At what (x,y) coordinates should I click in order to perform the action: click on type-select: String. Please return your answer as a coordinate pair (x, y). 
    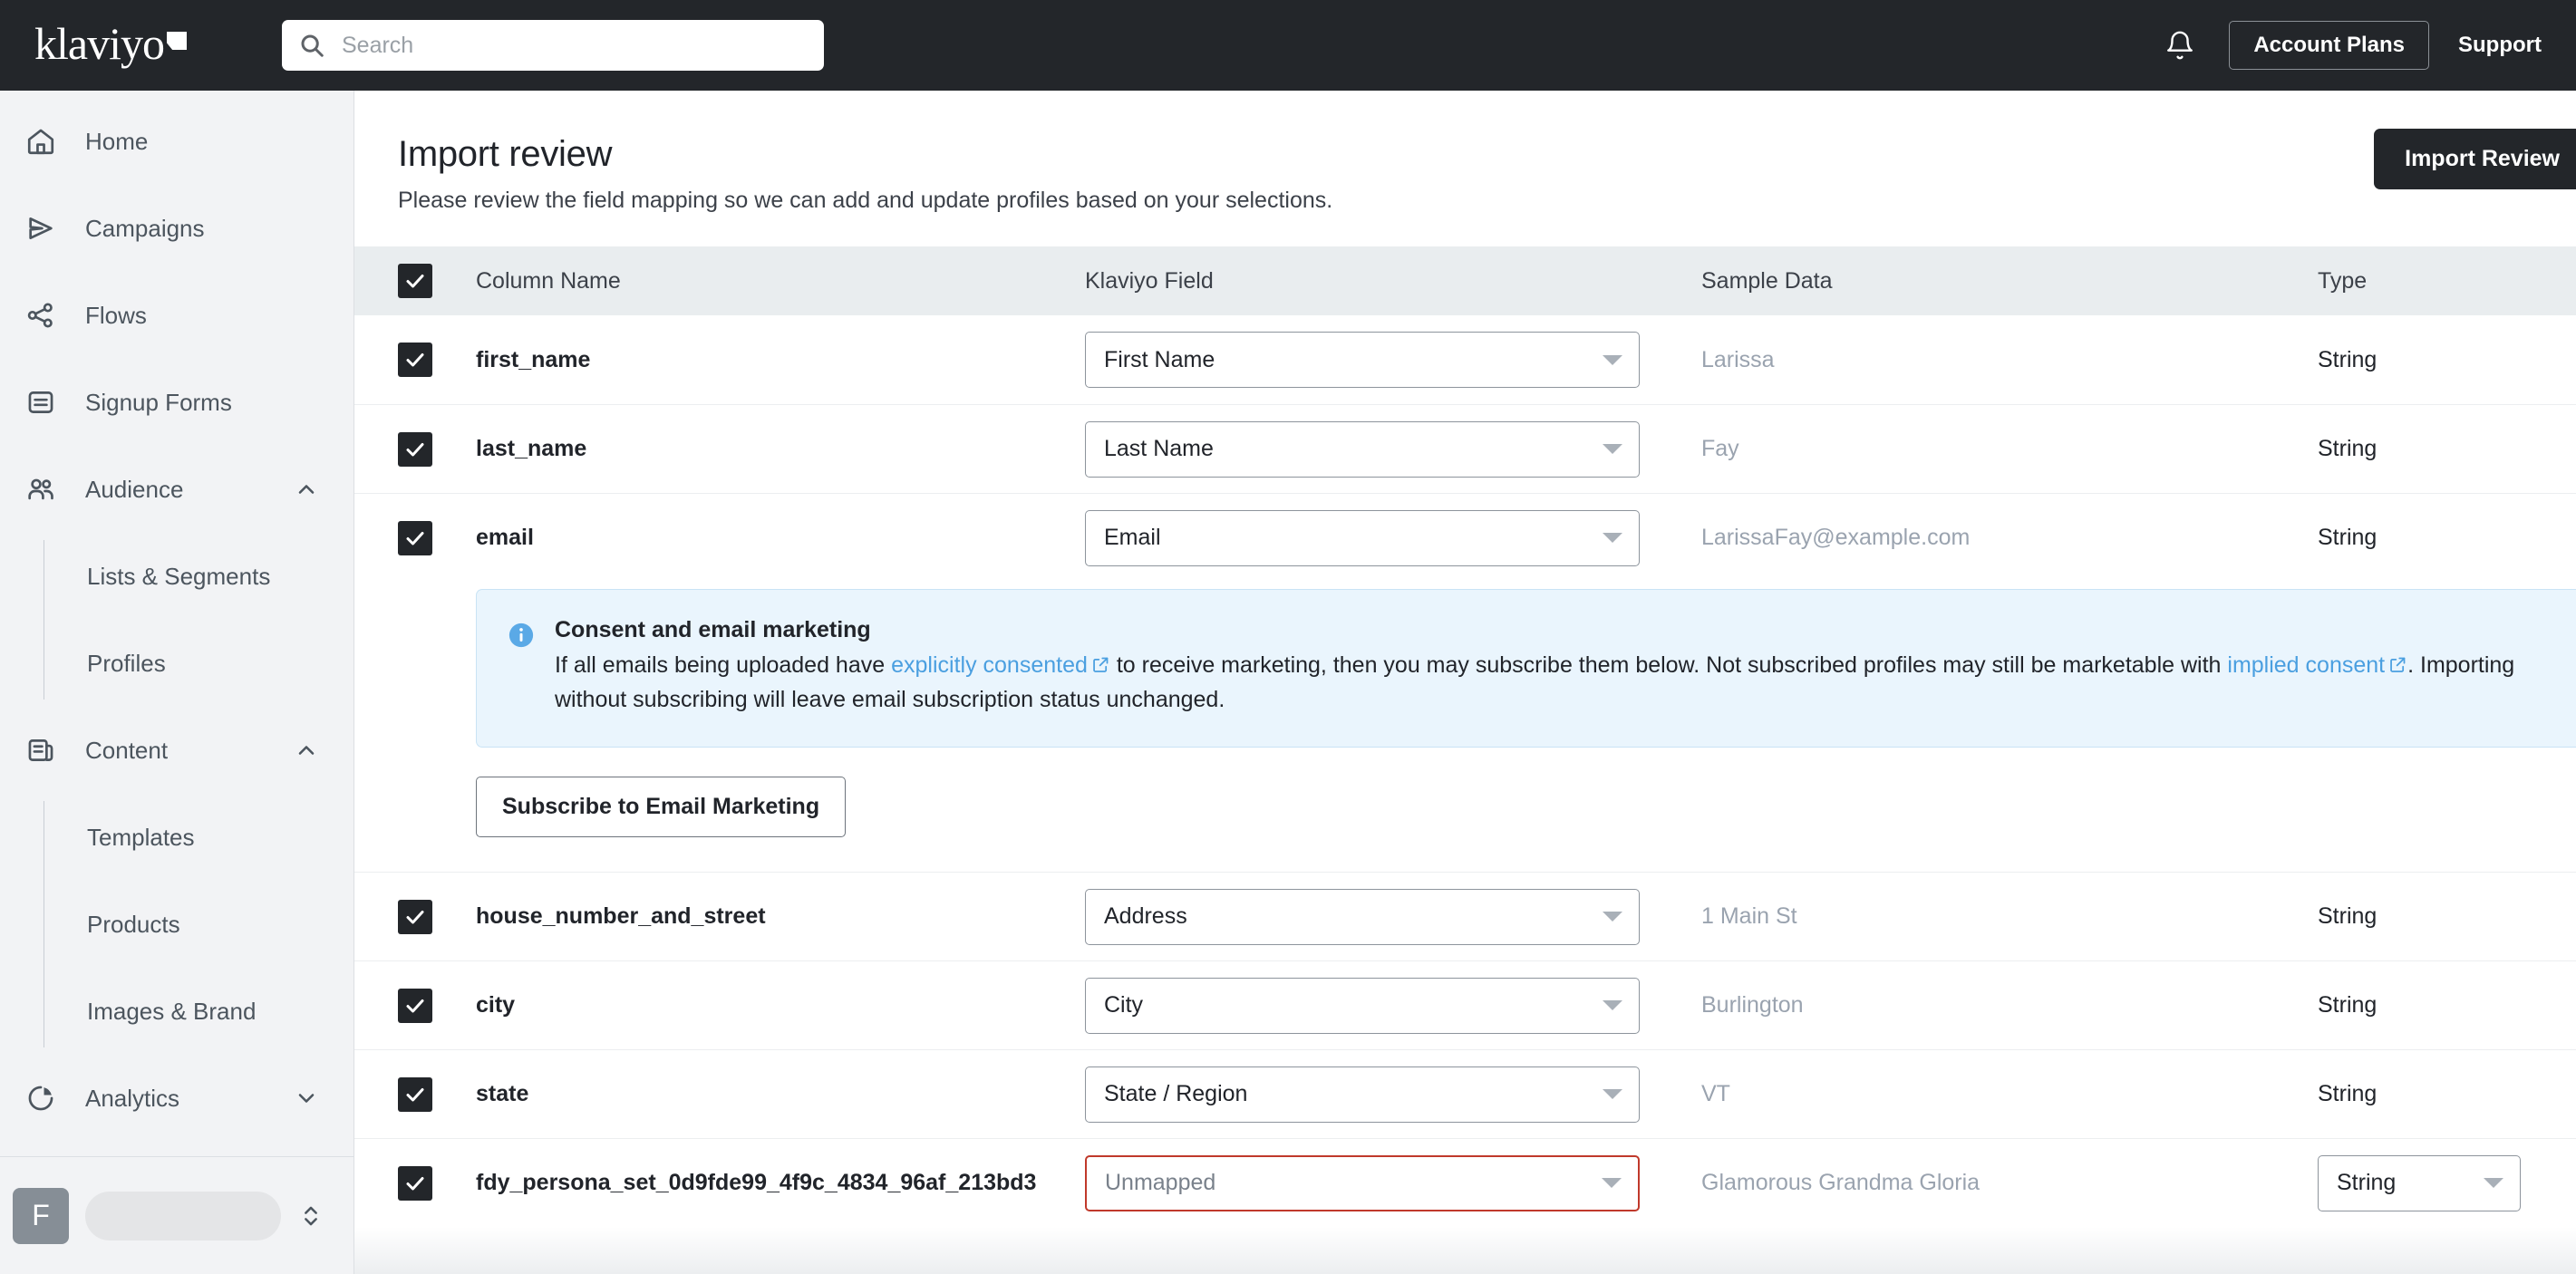
    Looking at the image, I should click on (2419, 1182).